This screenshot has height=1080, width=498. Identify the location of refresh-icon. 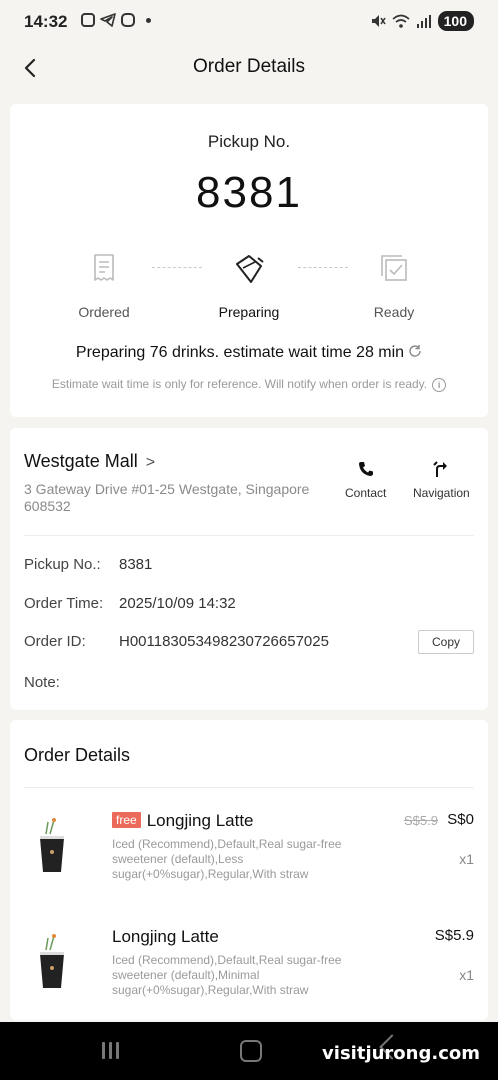
(415, 351).